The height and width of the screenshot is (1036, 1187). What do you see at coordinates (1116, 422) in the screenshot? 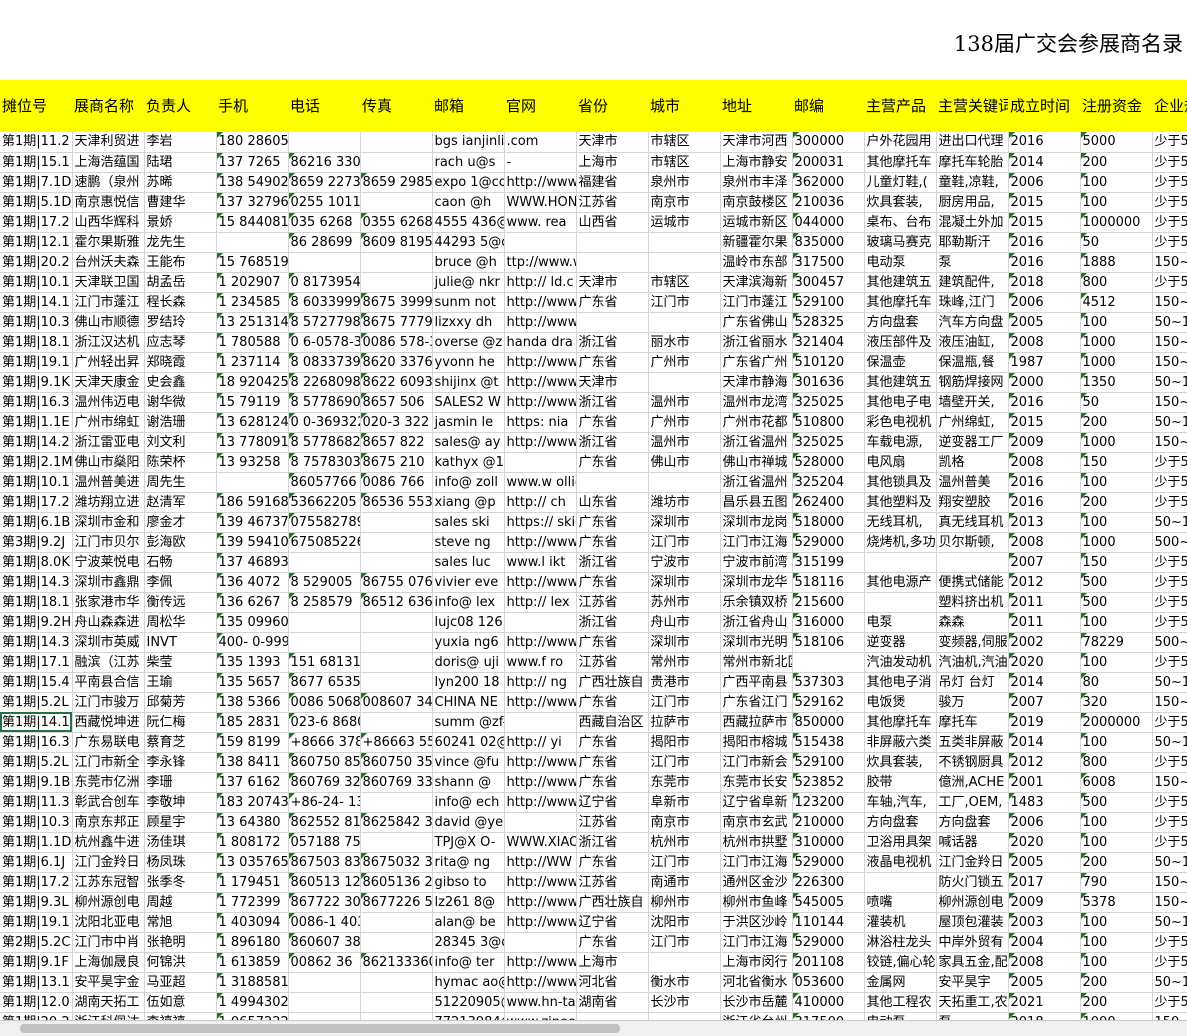
I see `table-cell: 200` at bounding box center [1116, 422].